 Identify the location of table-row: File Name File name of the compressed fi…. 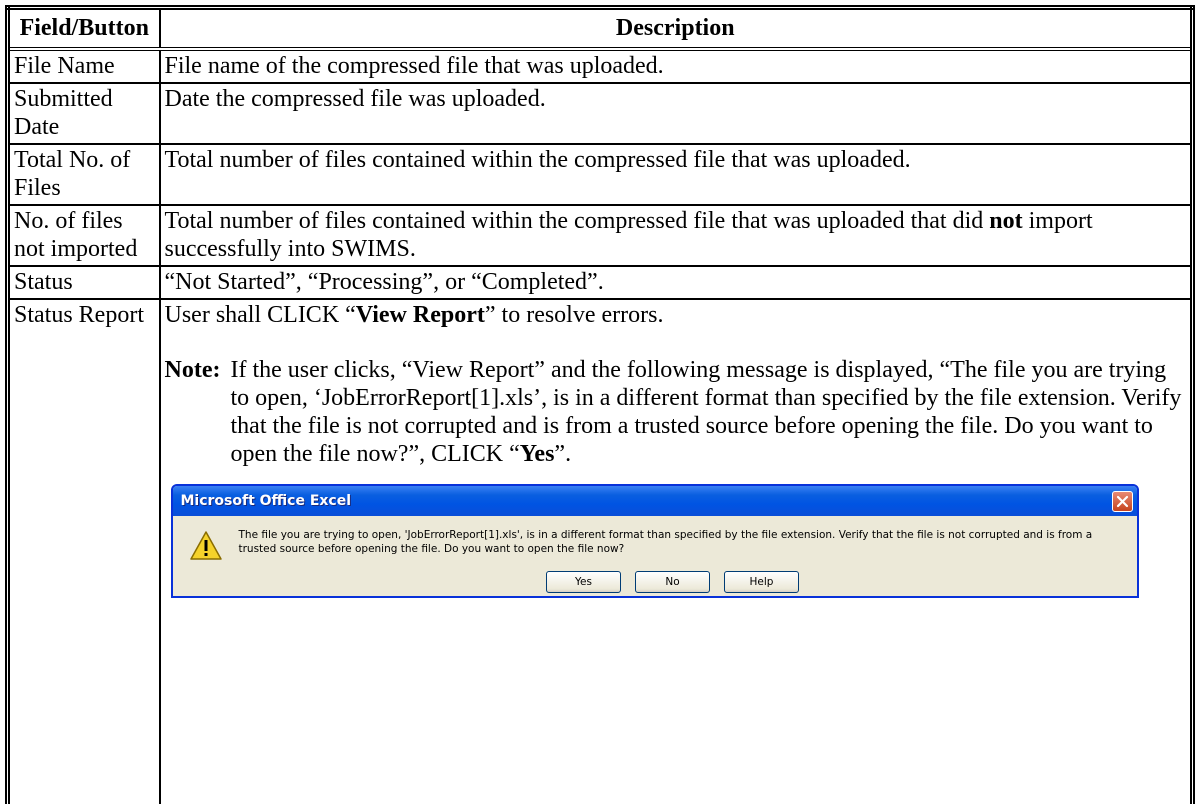
(600, 66).